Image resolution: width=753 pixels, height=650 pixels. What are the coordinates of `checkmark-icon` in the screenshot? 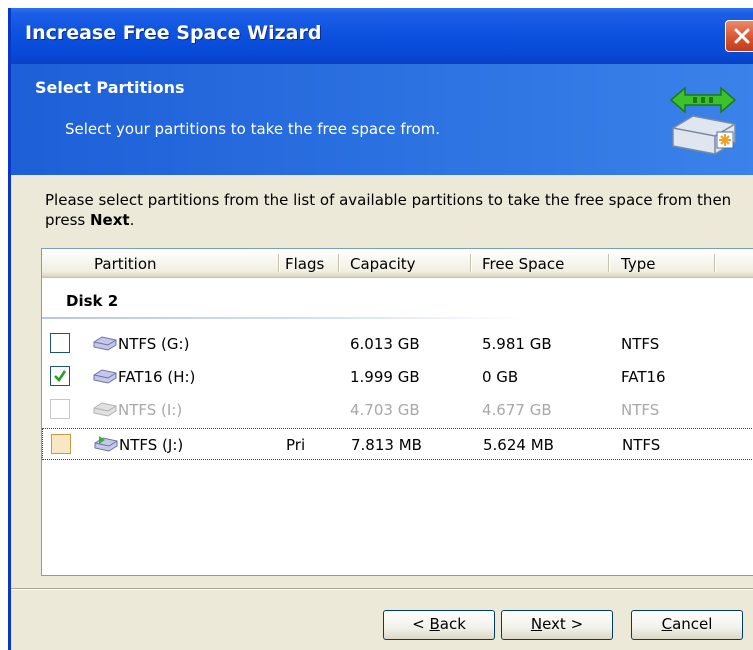 It's located at (60, 376).